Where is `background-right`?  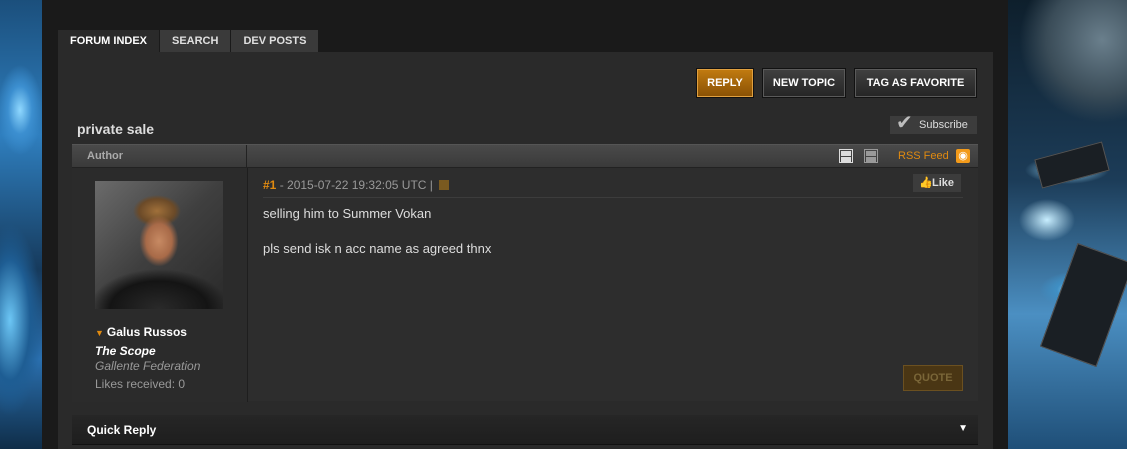
background-right is located at coordinates (1067, 224).